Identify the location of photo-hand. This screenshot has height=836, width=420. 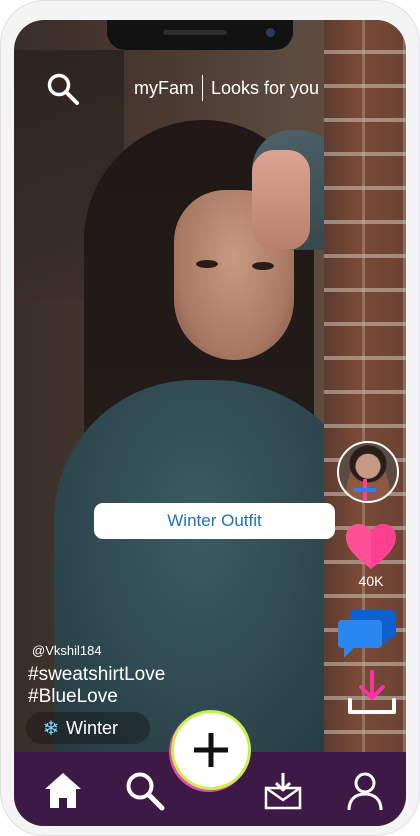
(281, 200).